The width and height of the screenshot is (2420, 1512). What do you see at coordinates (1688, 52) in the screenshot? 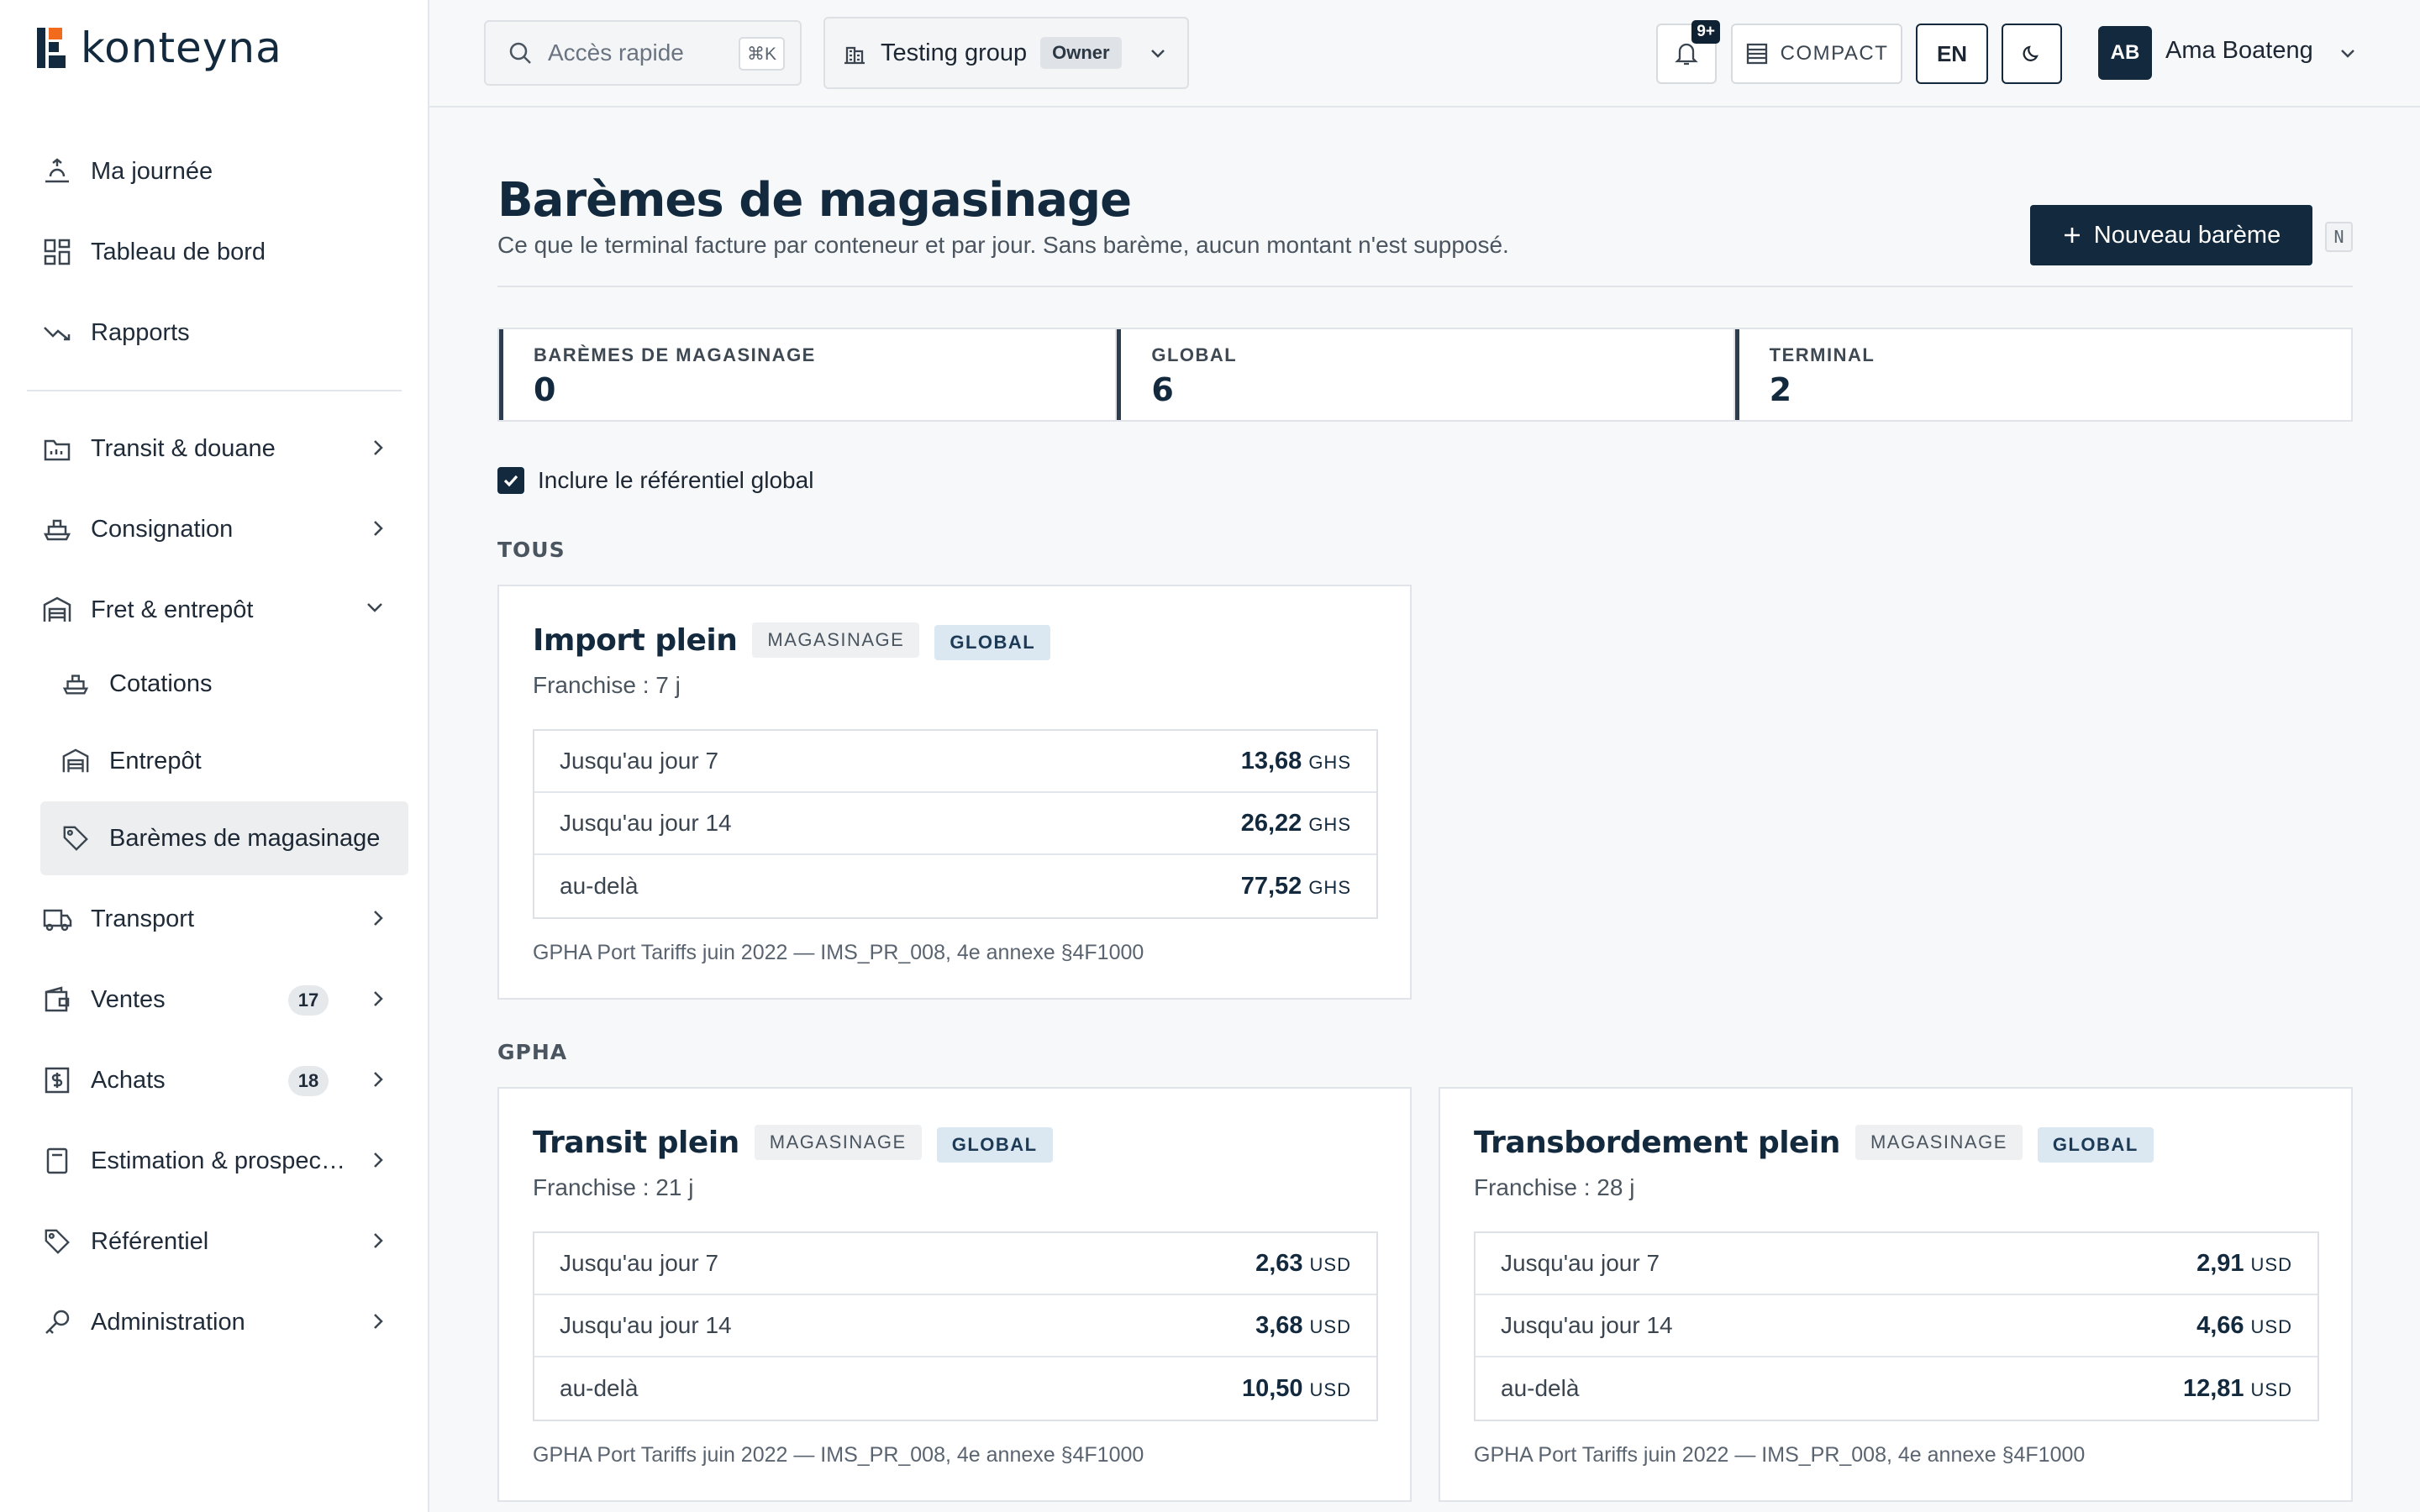
I see `notifications-button: 9+` at bounding box center [1688, 52].